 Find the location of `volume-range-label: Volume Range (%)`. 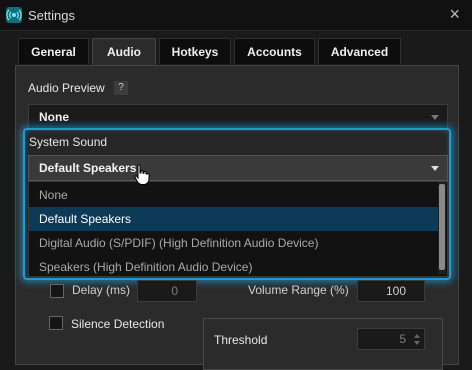

volume-range-label: Volume Range (%) is located at coordinates (298, 290).